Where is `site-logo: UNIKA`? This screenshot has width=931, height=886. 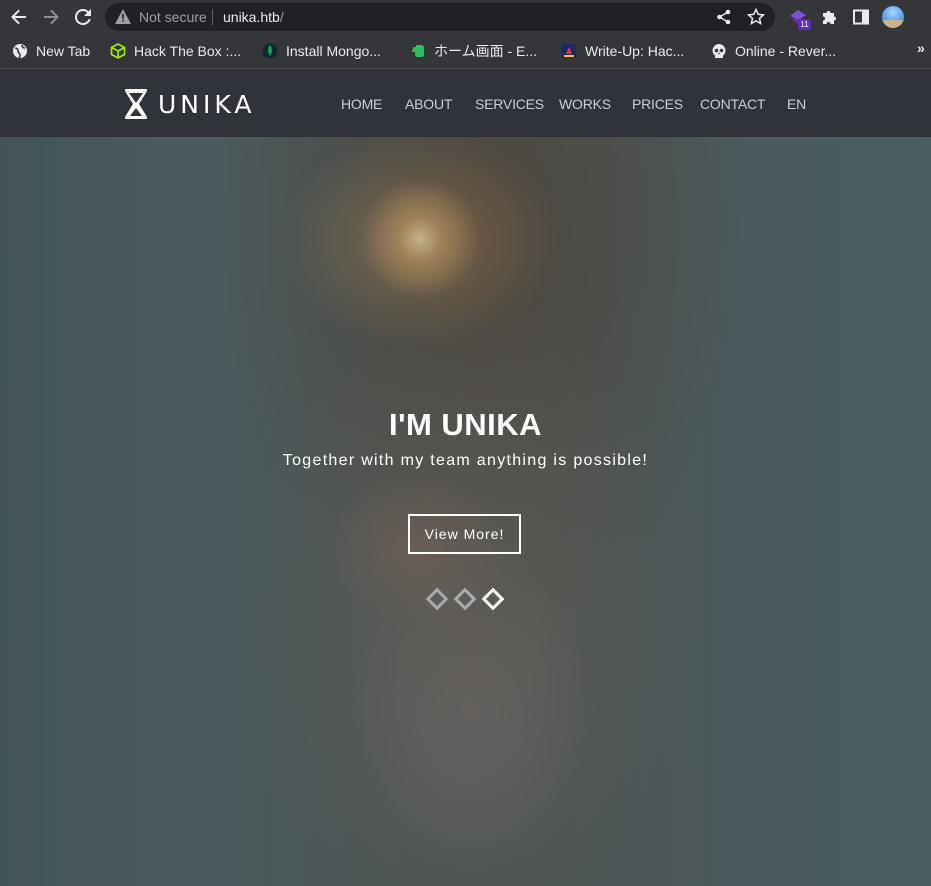
site-logo: UNIKA is located at coordinates (189, 104).